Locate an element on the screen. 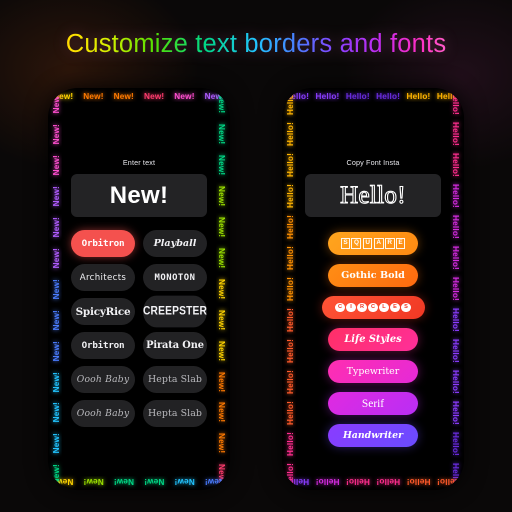 This screenshot has height=512, width=512. font-chip-label: MONOTON is located at coordinates (175, 277).